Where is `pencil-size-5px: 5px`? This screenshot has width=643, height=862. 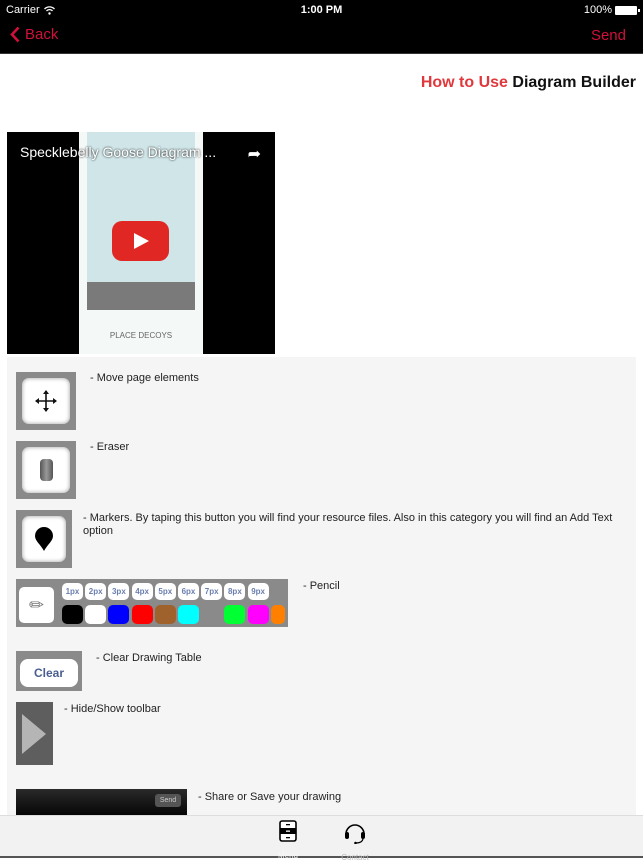 pencil-size-5px: 5px is located at coordinates (165, 591).